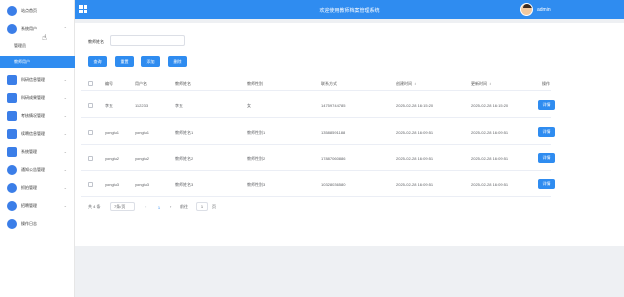 Image resolution: width=624 pixels, height=297 pixels. I want to click on th-id: 编号, so click(109, 83).